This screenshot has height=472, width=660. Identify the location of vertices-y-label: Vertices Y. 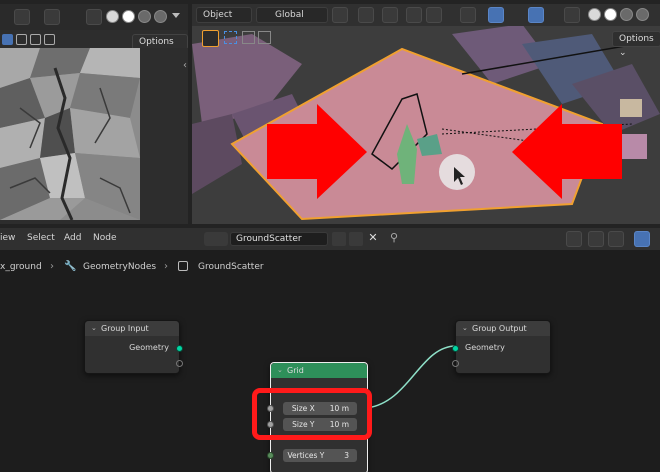
(306, 455).